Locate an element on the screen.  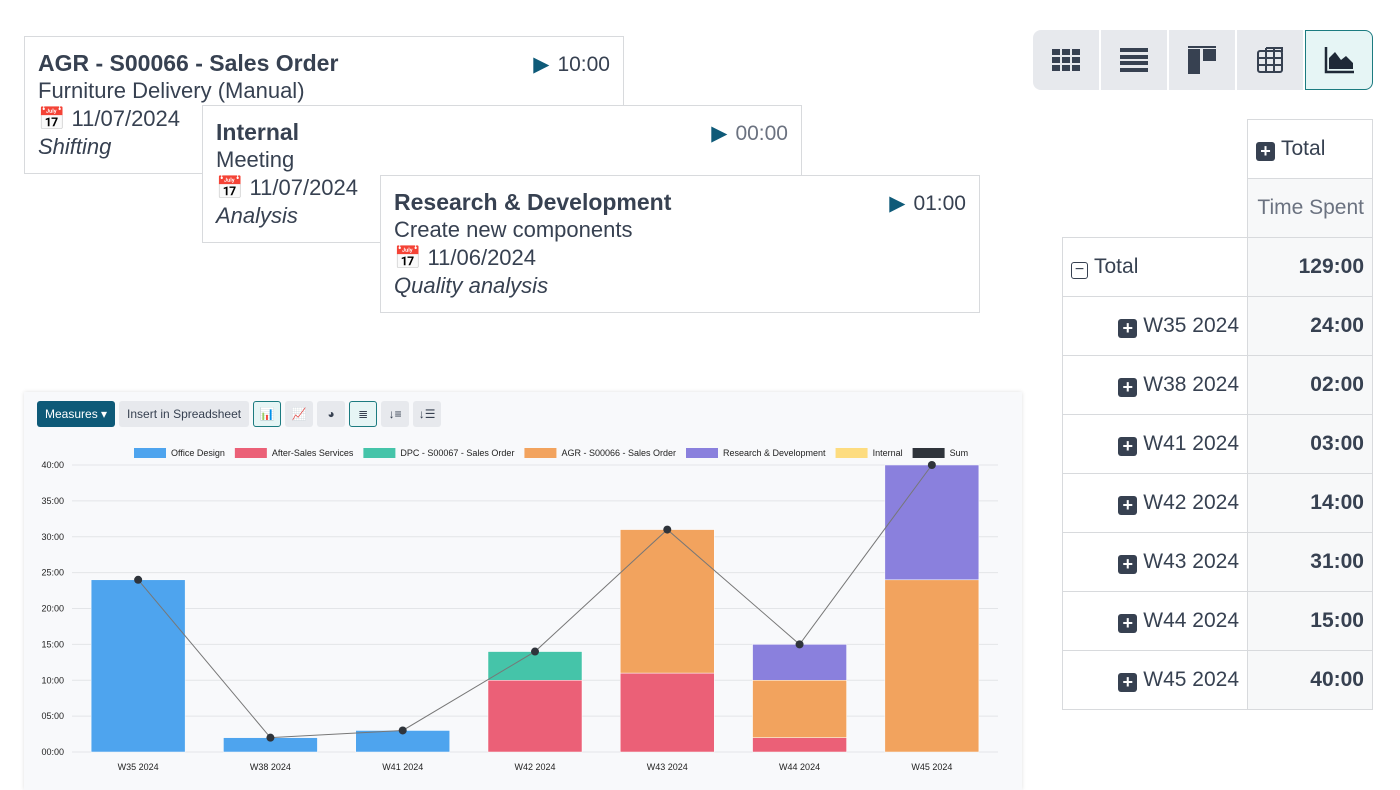
col-header-total: + Total is located at coordinates (1310, 149).